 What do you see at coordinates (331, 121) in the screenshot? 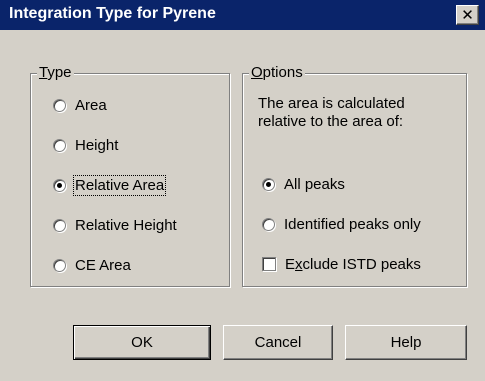
I see `description-line-2: relative to the area of:` at bounding box center [331, 121].